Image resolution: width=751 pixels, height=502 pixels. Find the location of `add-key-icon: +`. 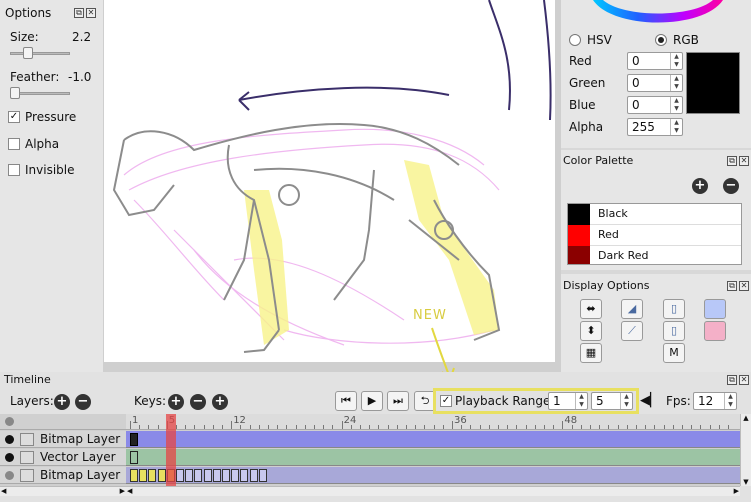

add-key-icon: + is located at coordinates (176, 402).